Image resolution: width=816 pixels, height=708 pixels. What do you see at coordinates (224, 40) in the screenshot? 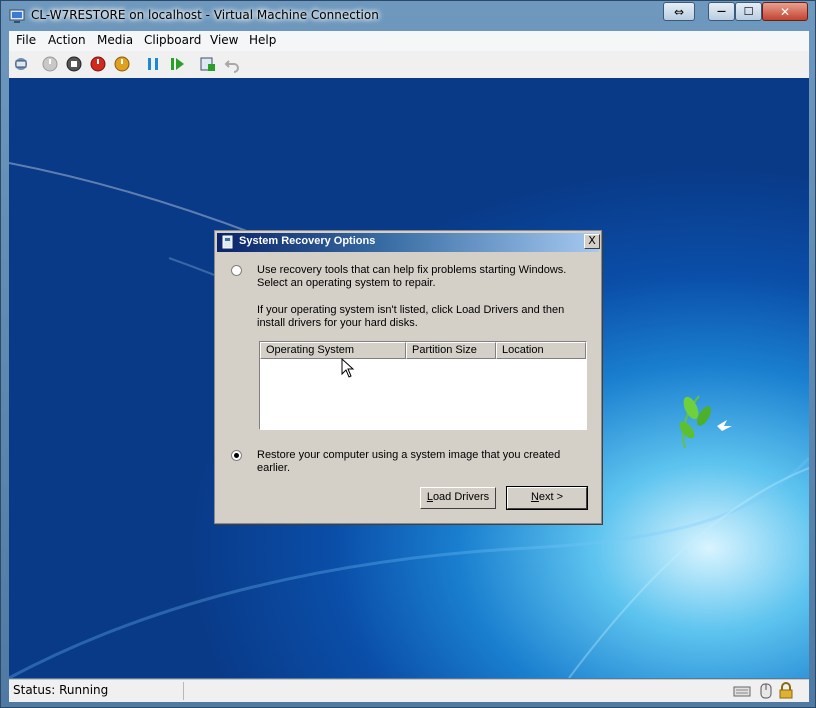
I see `menu-view: View` at bounding box center [224, 40].